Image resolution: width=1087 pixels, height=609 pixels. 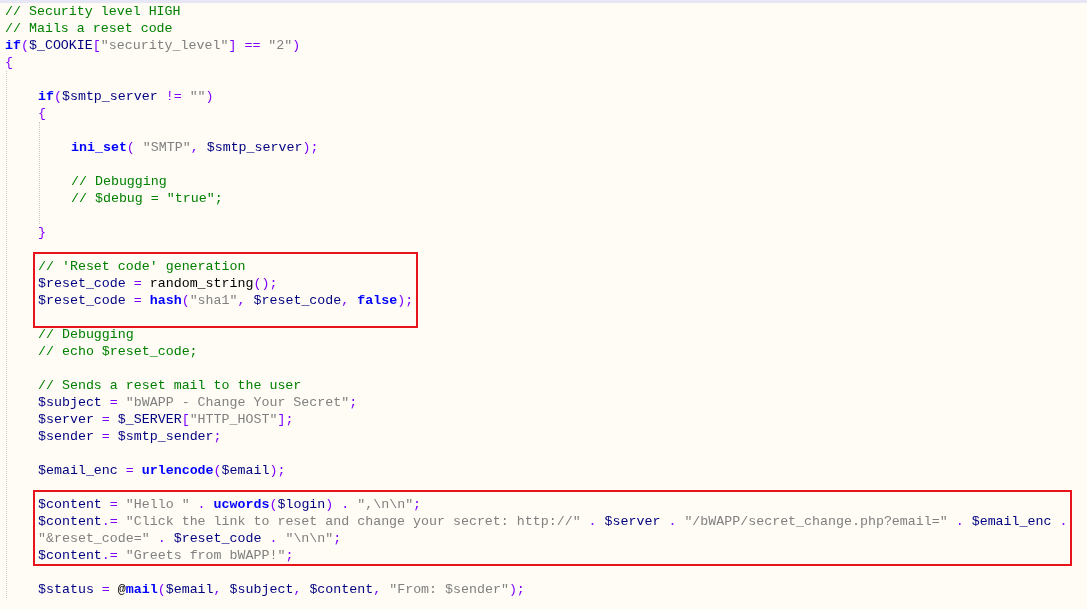 I want to click on code-line: $content.= "Greets from bWAPP!";, so click(x=166, y=555).